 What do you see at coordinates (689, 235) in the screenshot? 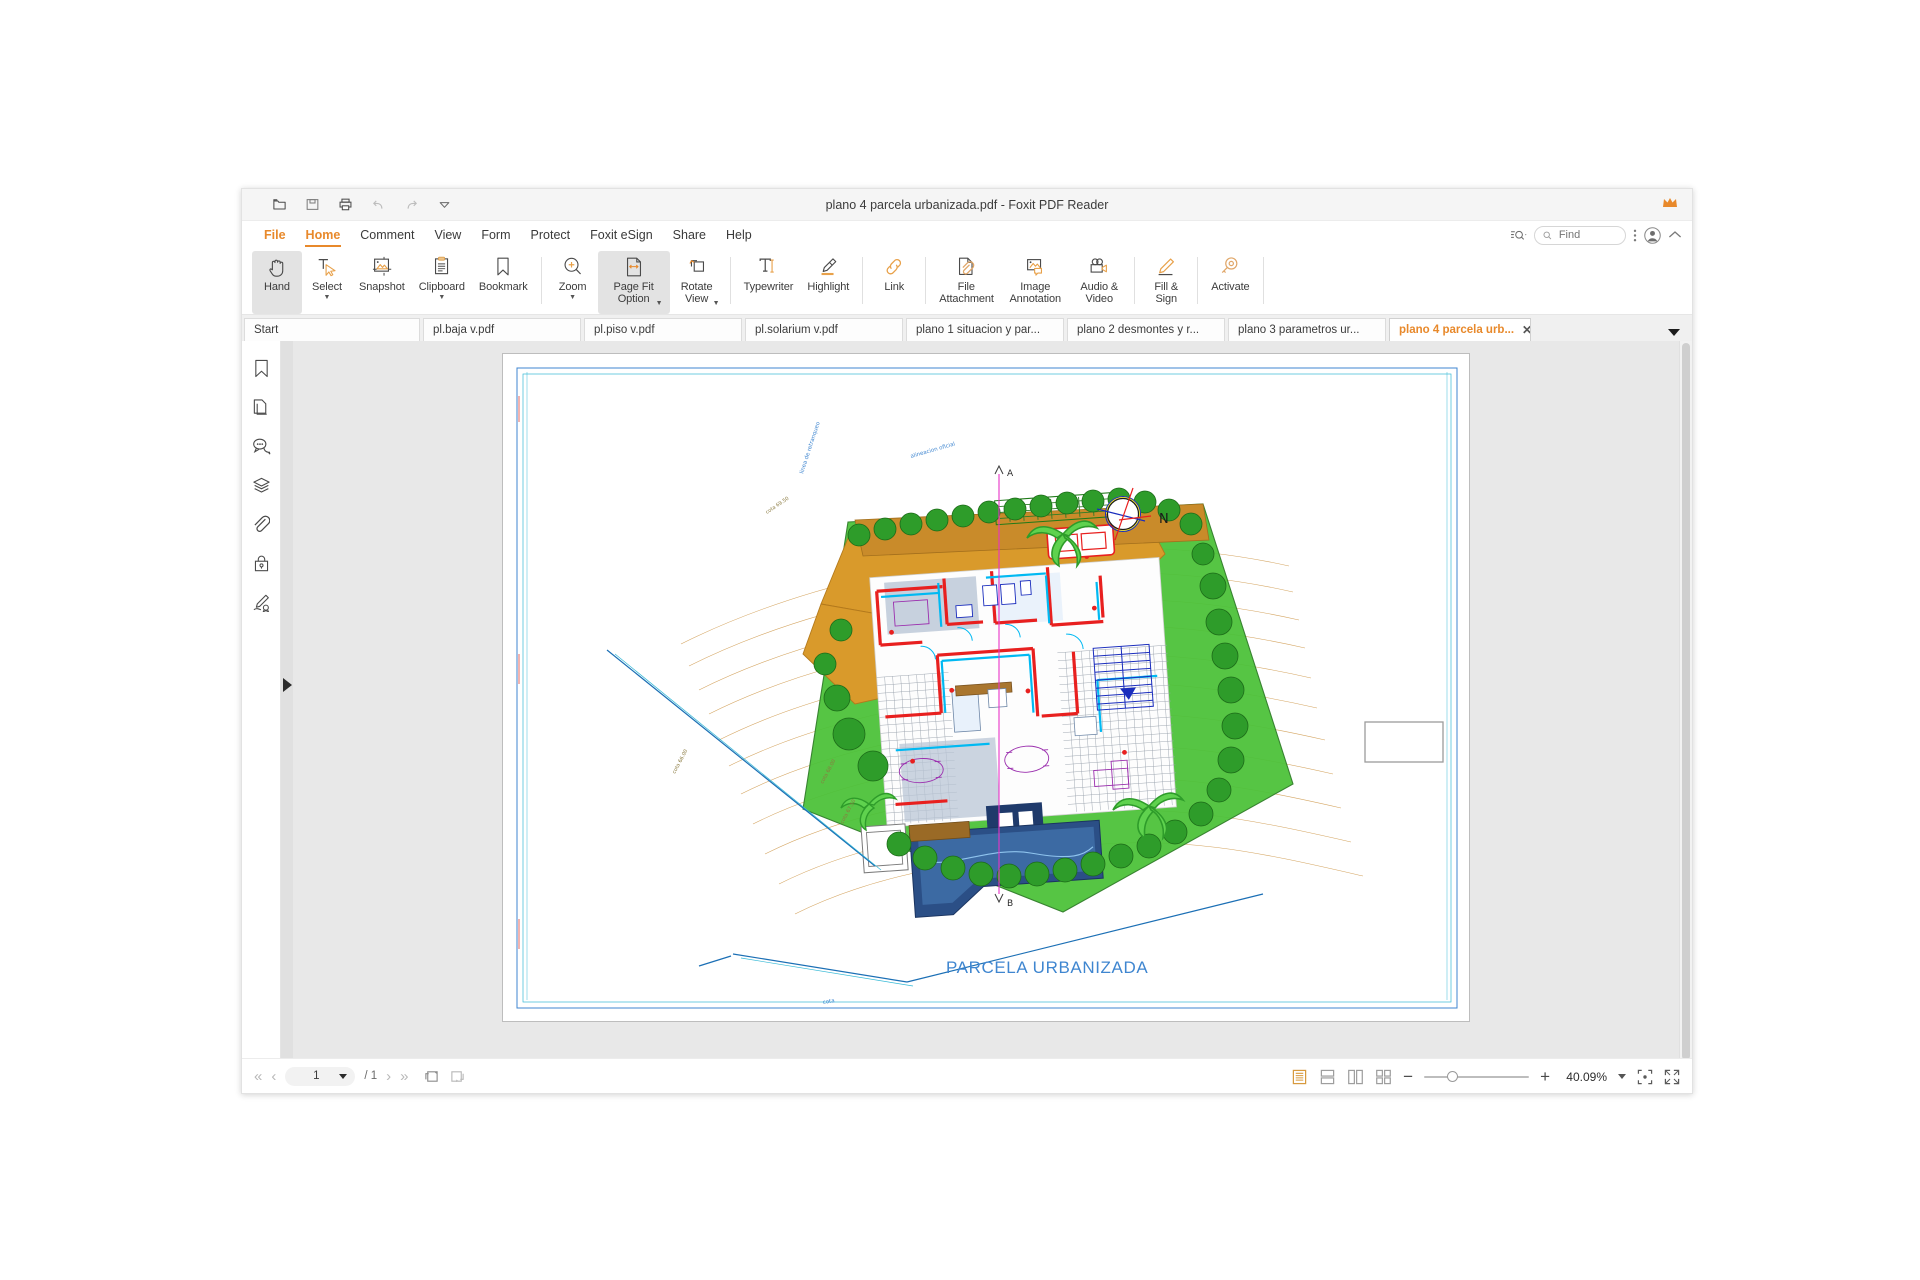
I see `menu-share: Share` at bounding box center [689, 235].